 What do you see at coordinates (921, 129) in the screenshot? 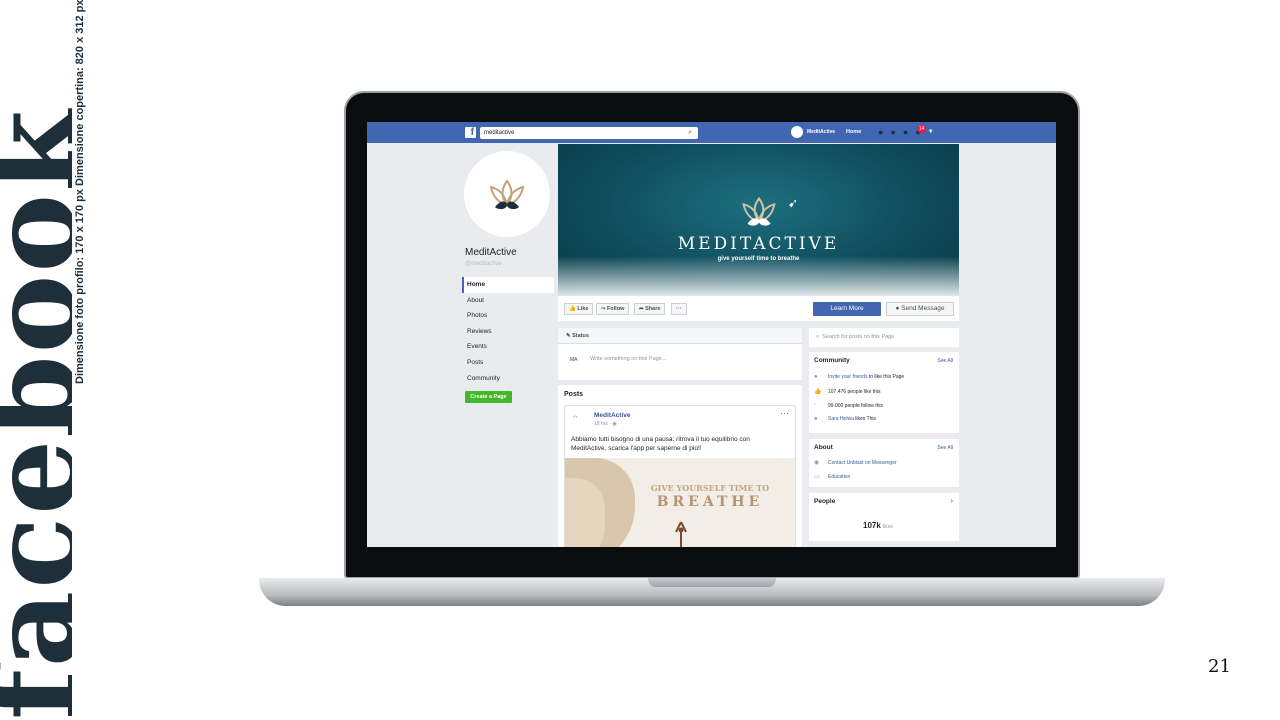
I see `notification-badge: 14` at bounding box center [921, 129].